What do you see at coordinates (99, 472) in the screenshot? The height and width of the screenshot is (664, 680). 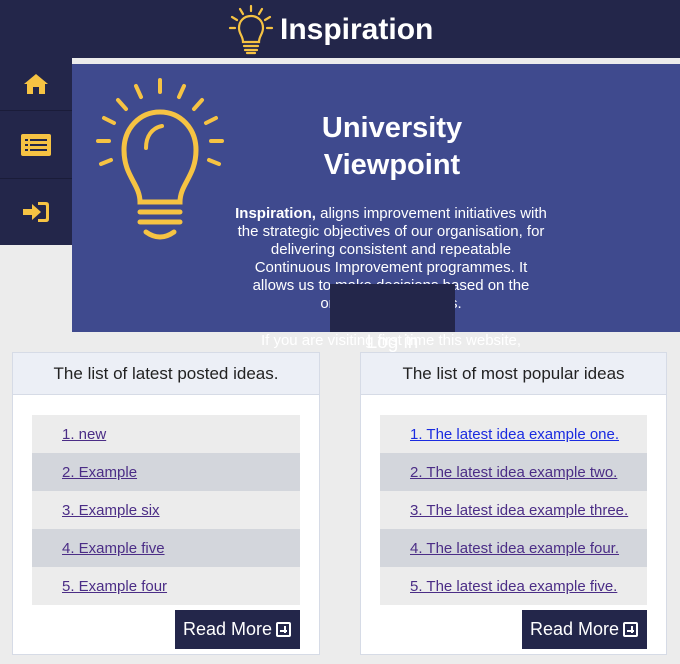 I see `idea-link: 2. Example` at bounding box center [99, 472].